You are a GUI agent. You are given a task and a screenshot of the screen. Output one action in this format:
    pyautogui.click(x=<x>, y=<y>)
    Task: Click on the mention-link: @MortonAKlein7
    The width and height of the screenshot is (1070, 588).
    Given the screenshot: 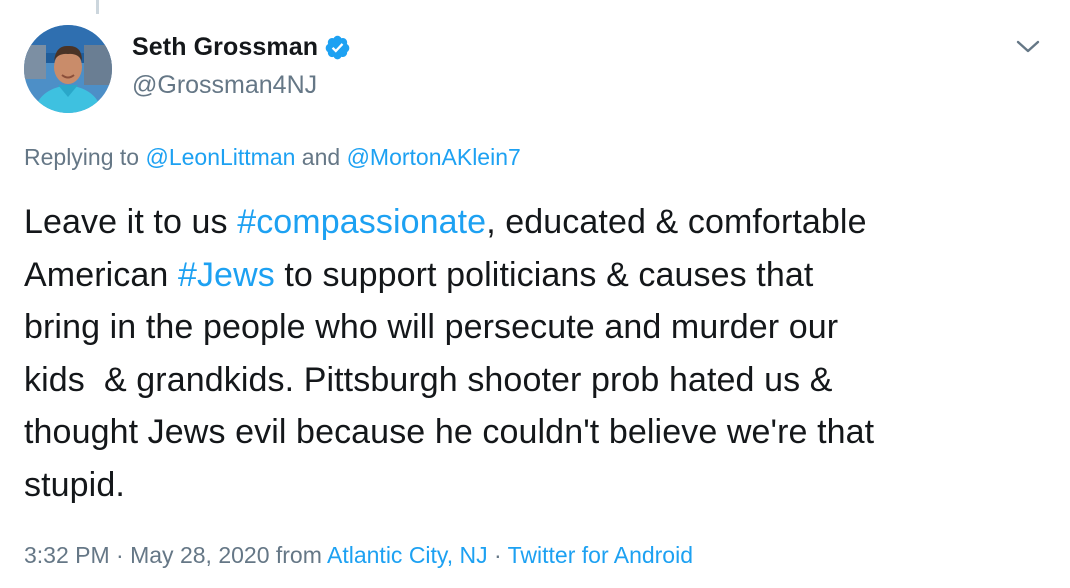 What is the action you would take?
    pyautogui.click(x=434, y=157)
    